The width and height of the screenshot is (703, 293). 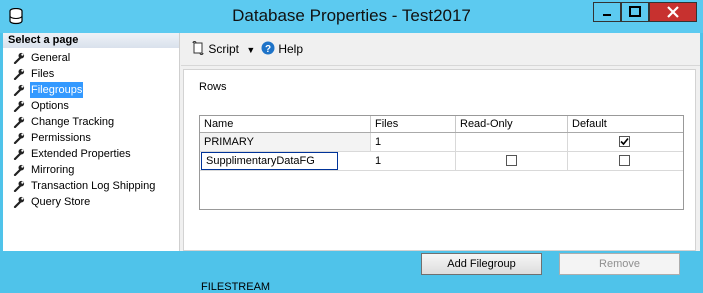 I want to click on page-item-files: Files, so click(x=91, y=74).